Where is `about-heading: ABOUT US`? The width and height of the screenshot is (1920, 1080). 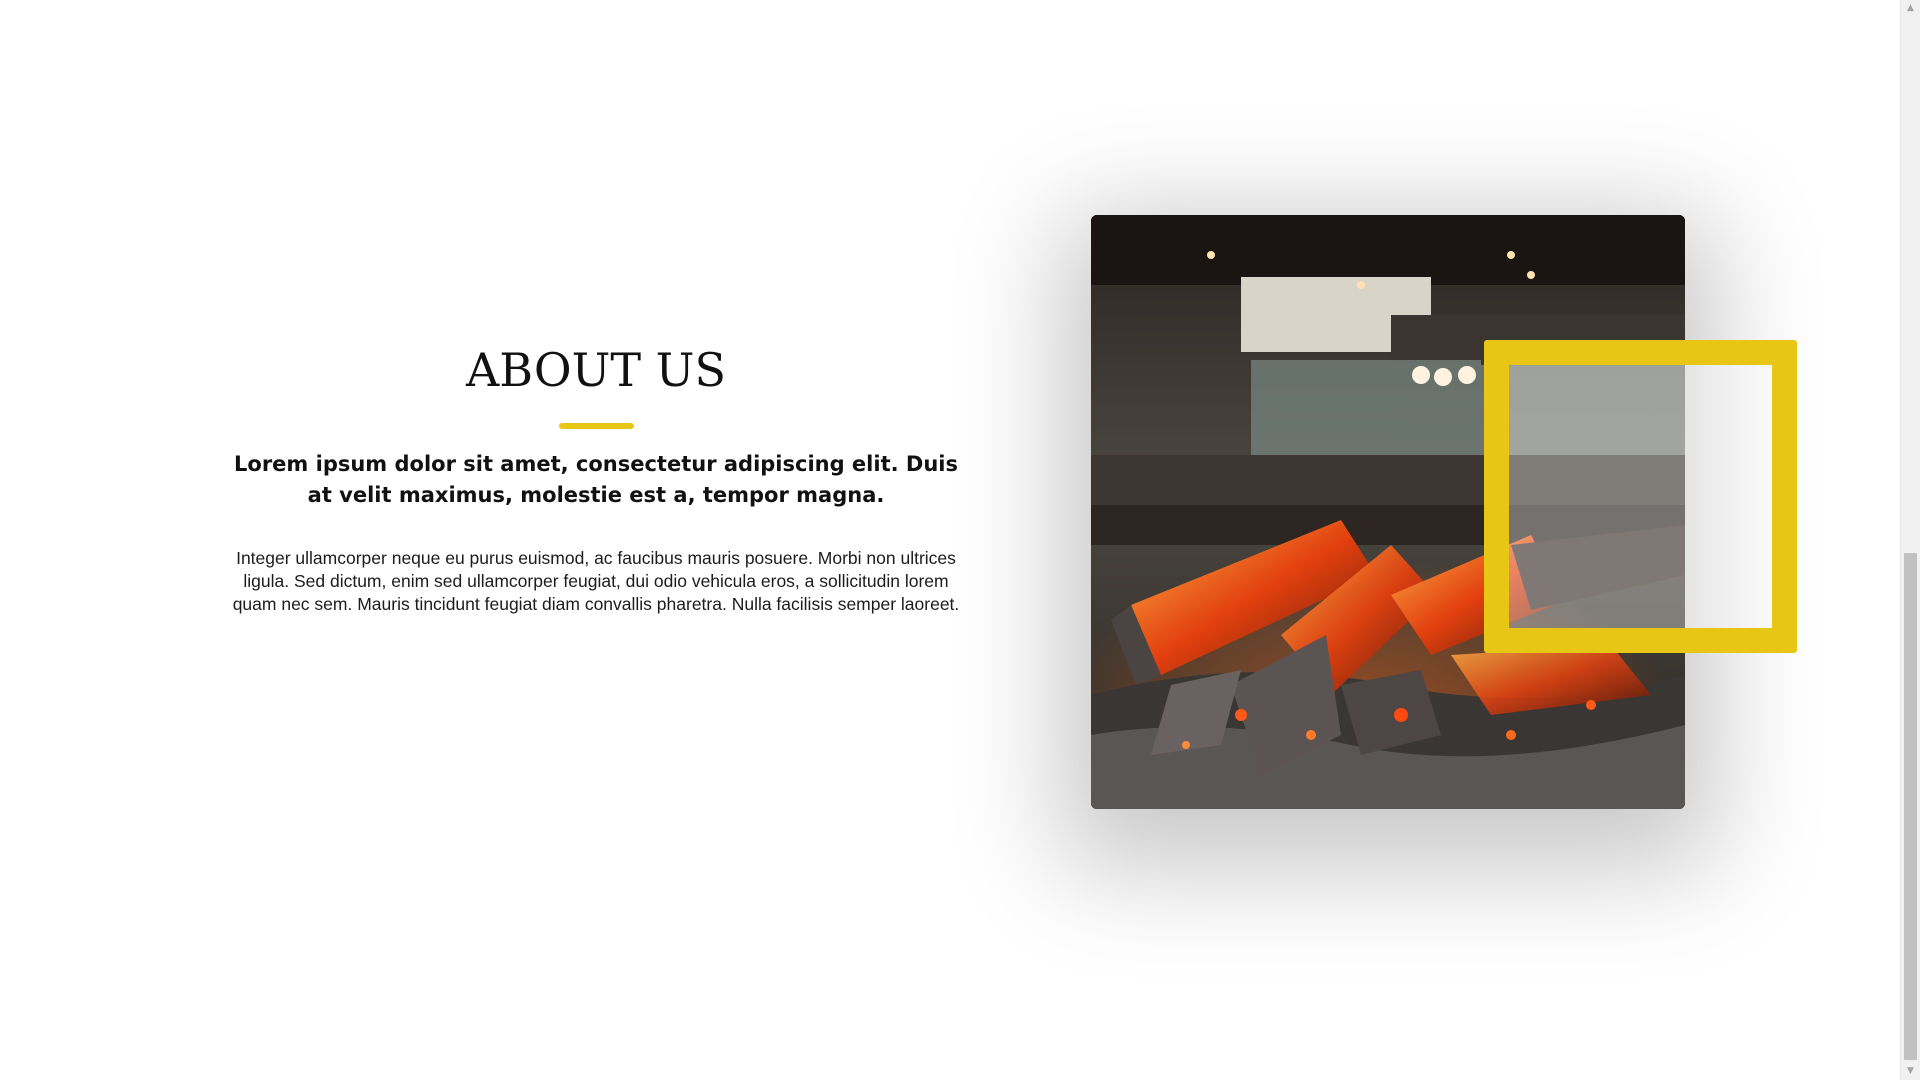 about-heading: ABOUT US is located at coordinates (596, 370).